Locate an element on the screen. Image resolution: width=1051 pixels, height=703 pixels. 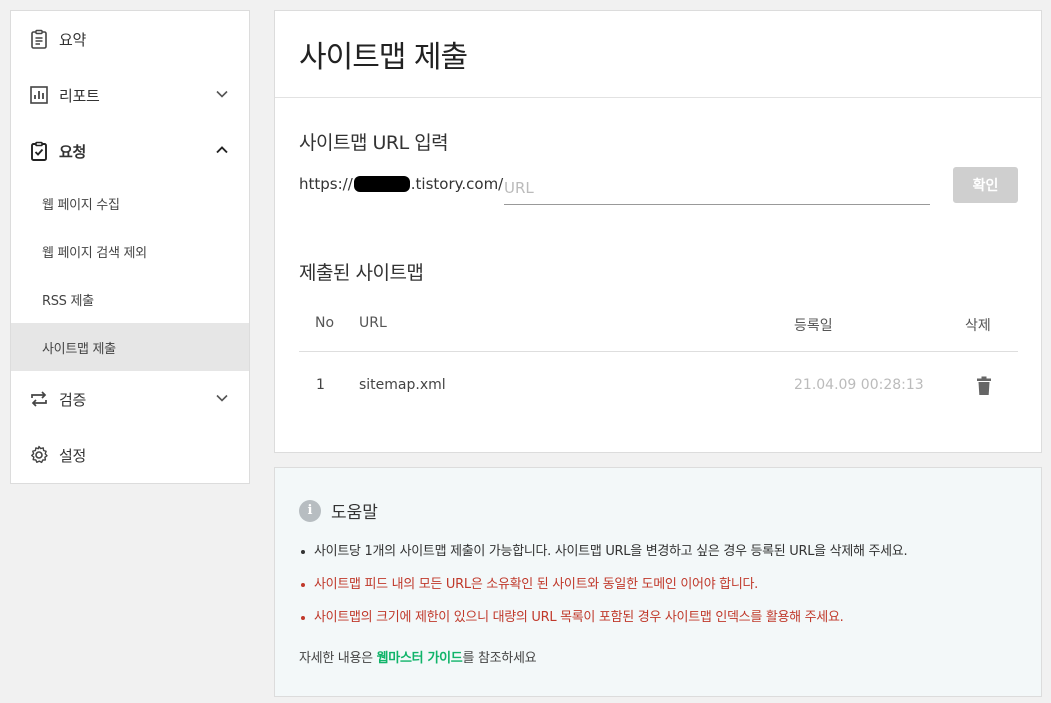
sidebar-subitem-page-exclude: 웹 페이지 검색 제외 is located at coordinates (130, 251).